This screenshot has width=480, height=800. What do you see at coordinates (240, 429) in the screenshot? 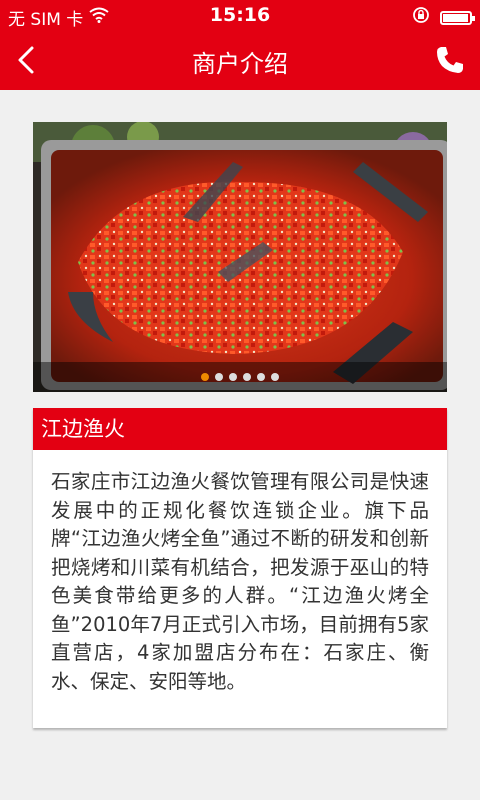
I see `merchant-name: 江边渔火` at bounding box center [240, 429].